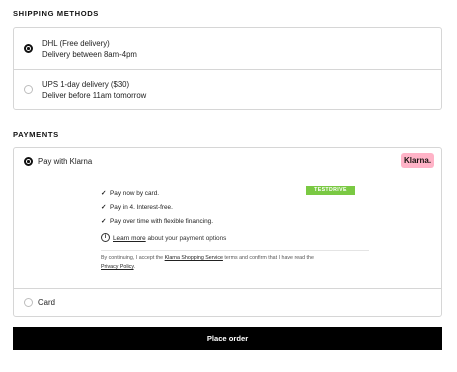 The height and width of the screenshot is (372, 457). I want to click on testdrive-badge: TESTDRIVE, so click(330, 190).